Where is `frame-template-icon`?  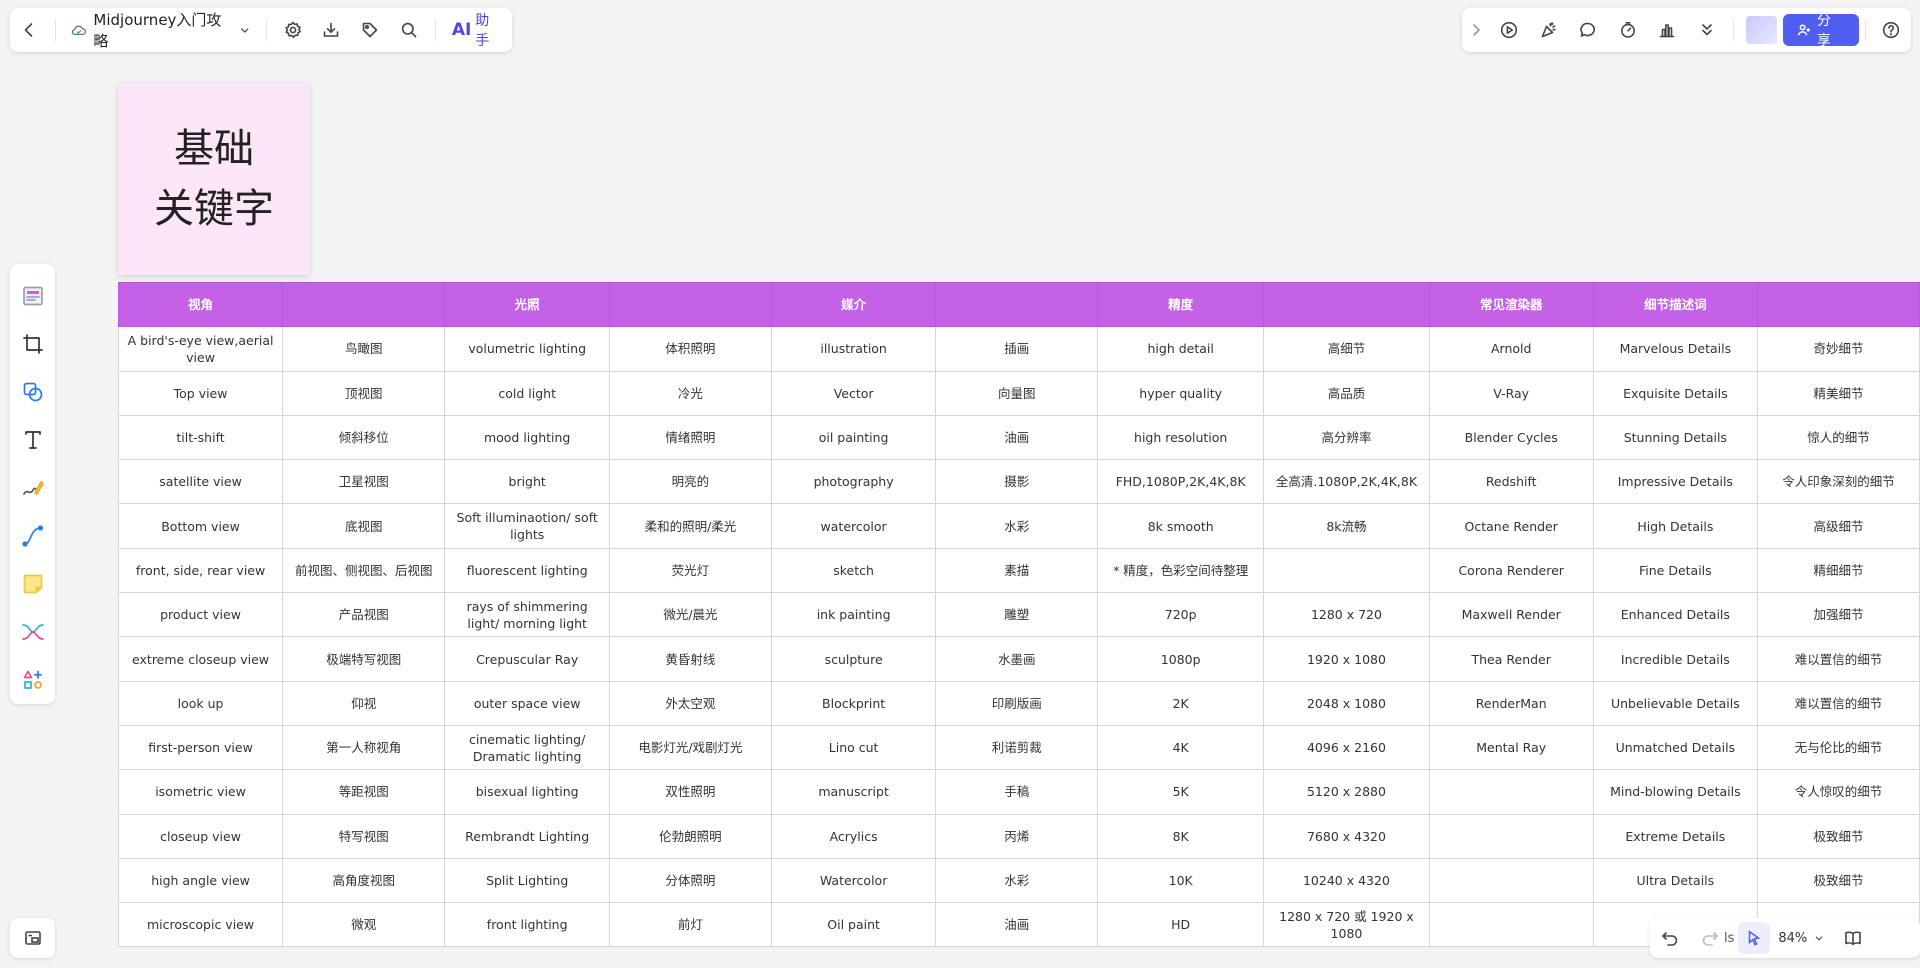 frame-template-icon is located at coordinates (32, 296).